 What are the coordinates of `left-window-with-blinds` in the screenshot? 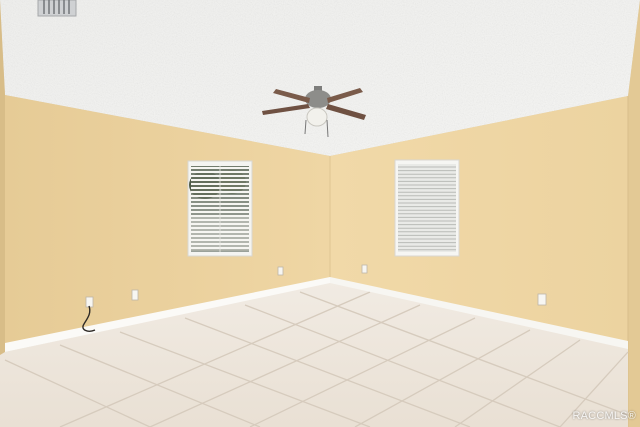 It's located at (220, 208).